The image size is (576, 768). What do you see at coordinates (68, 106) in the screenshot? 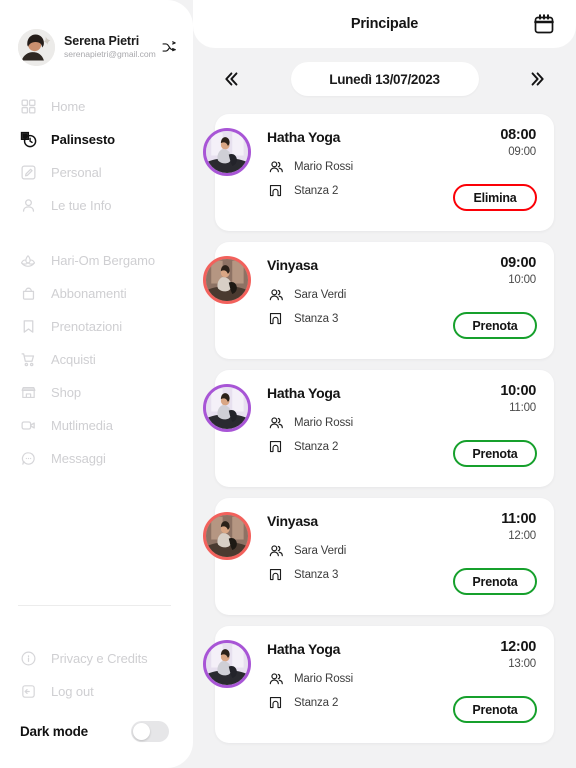
I see `sidebar-item-label: Home` at bounding box center [68, 106].